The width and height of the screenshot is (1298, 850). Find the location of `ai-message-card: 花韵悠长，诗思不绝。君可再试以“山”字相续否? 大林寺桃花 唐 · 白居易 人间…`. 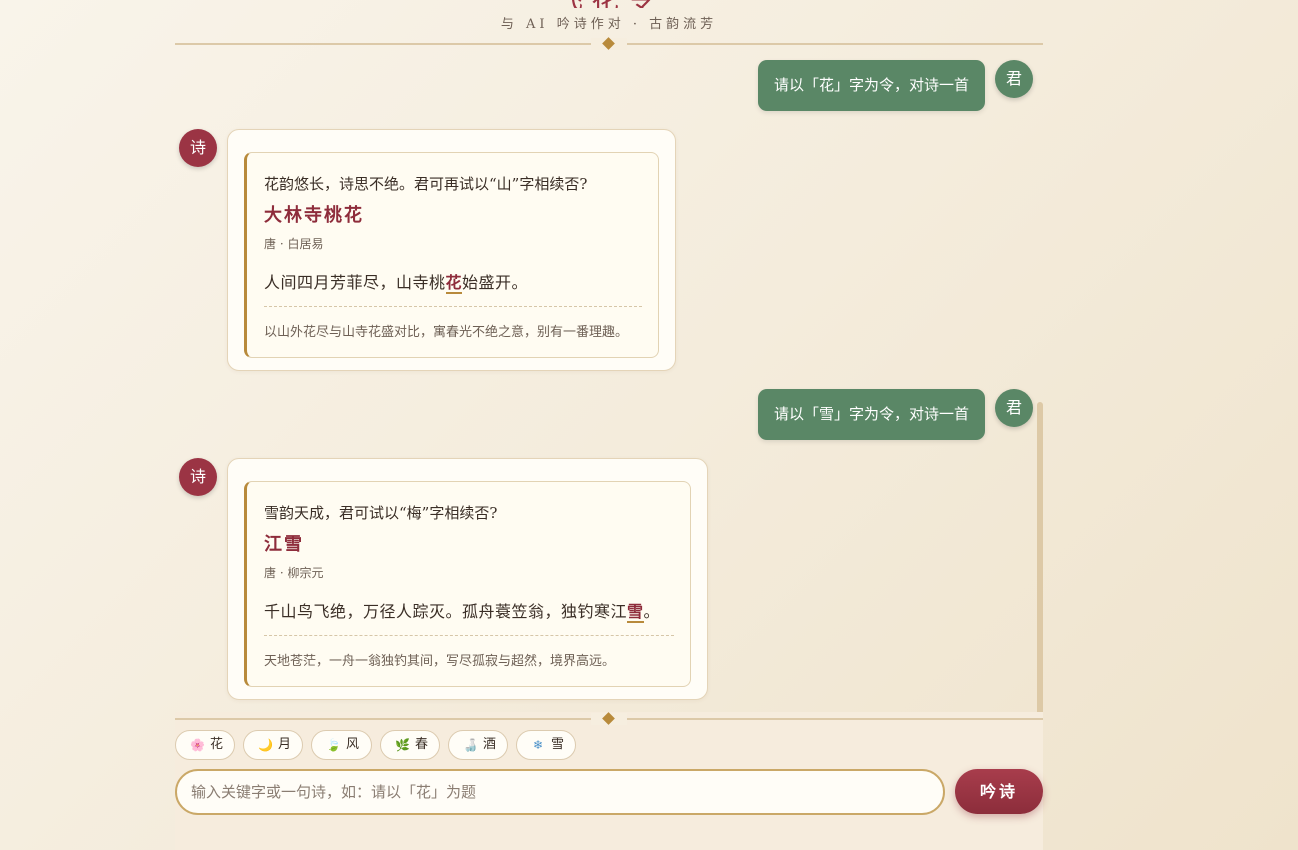

ai-message-card: 花韵悠长，诗思不绝。君可再试以“山”字相续否? 大林寺桃花 唐 · 白居易 人间… is located at coordinates (451, 250).